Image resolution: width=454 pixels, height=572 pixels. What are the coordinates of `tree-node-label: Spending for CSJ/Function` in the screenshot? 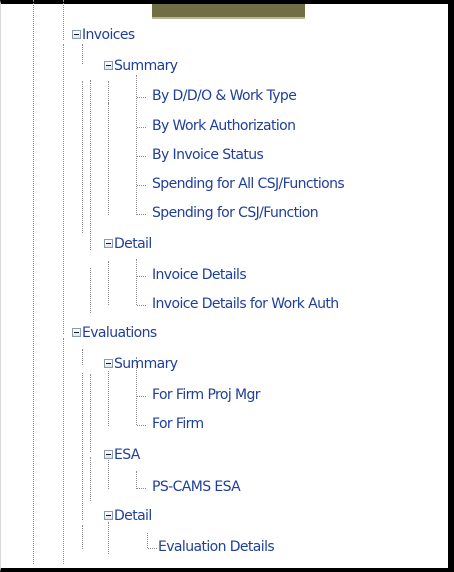 It's located at (235, 213).